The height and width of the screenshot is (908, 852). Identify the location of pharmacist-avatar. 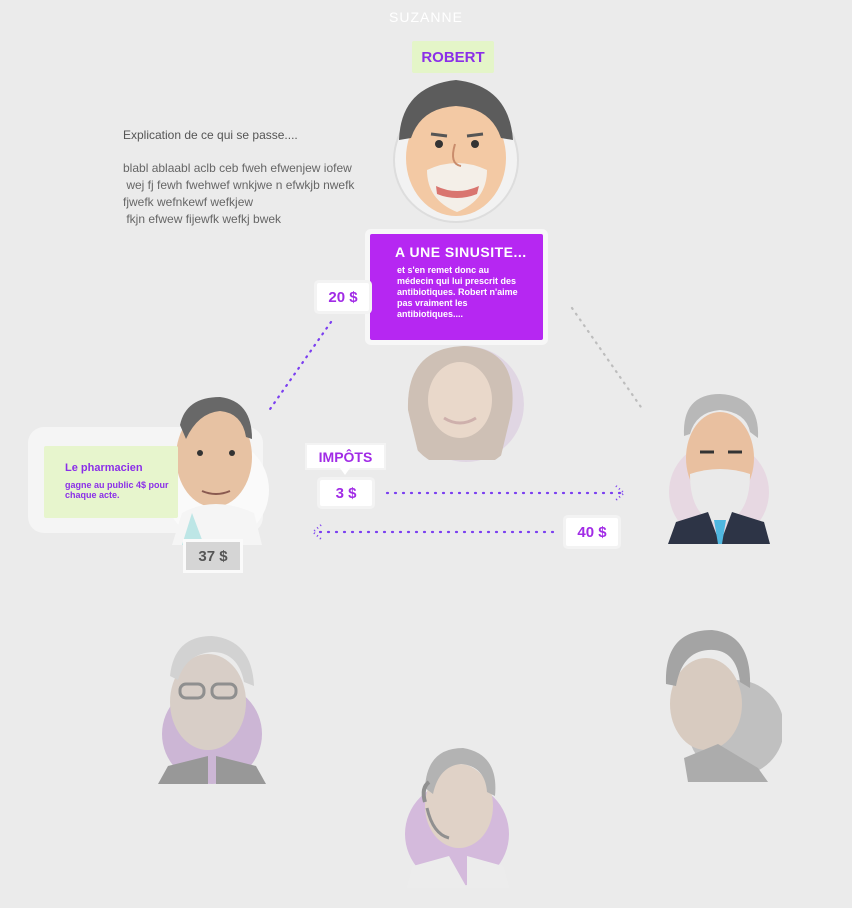
(217, 470).